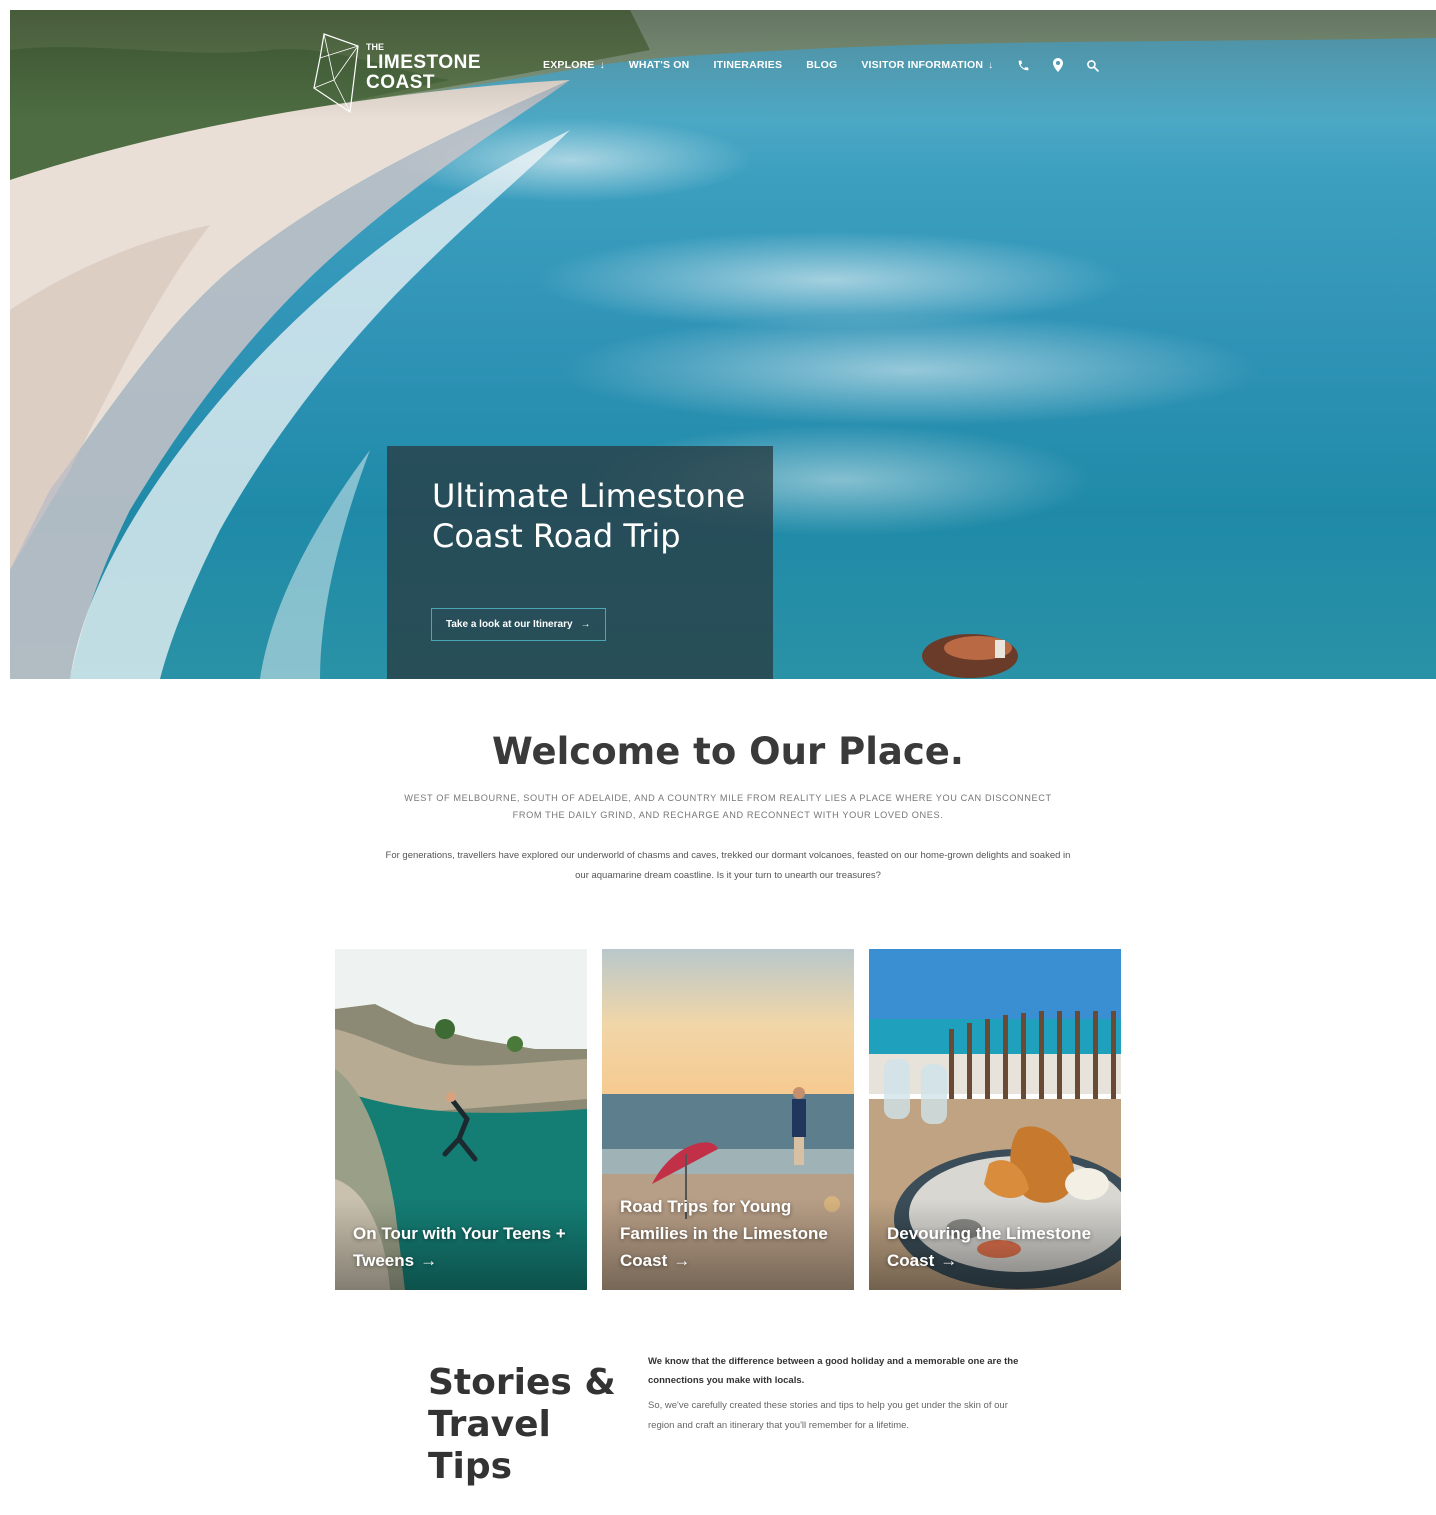 The image size is (1436, 1515). What do you see at coordinates (500, 1382) in the screenshot?
I see `stories-heading-bold: Stories` at bounding box center [500, 1382].